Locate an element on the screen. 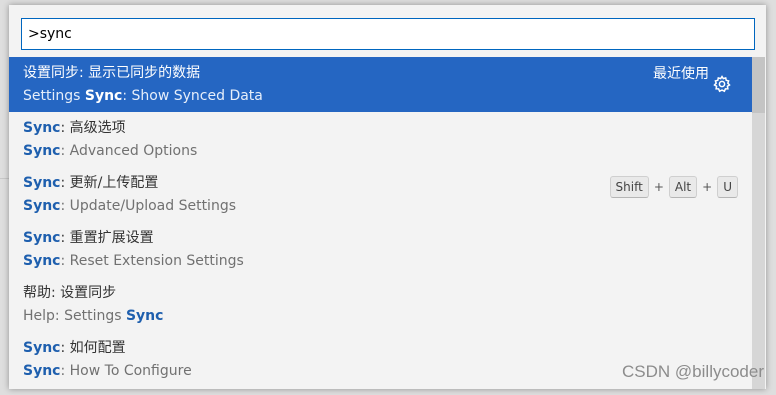  recently-used-label: 最近使用 is located at coordinates (681, 74).